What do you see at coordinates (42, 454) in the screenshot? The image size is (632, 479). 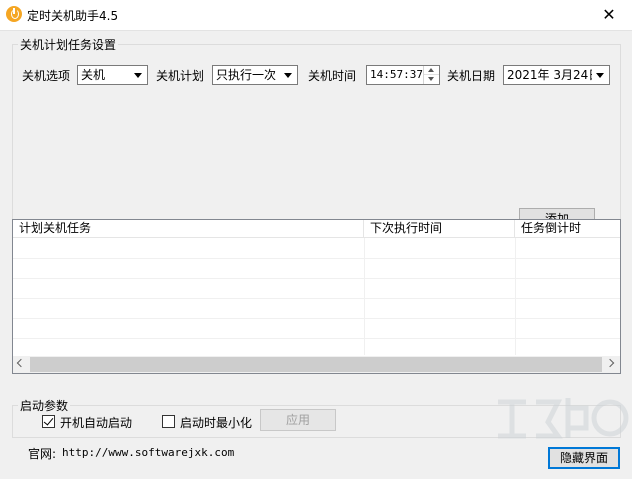 I see `website-label: 官网:` at bounding box center [42, 454].